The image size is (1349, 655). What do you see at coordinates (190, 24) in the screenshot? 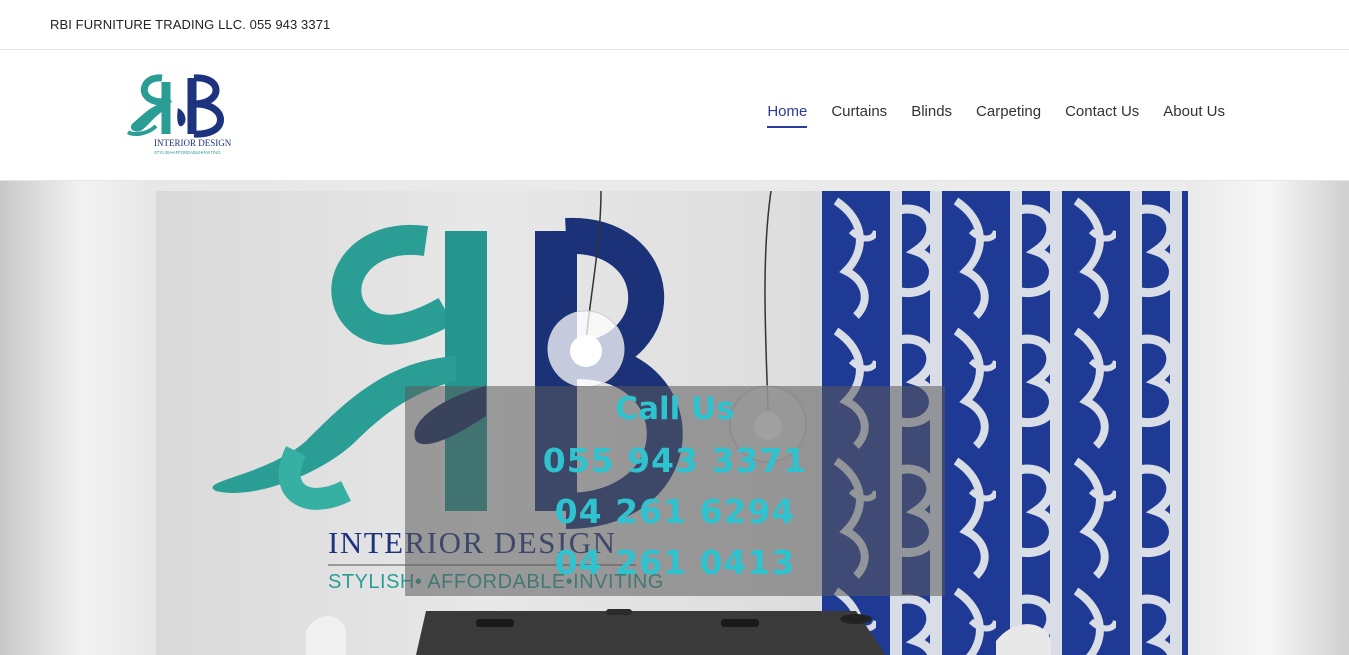
I see `company-info: RBI FURNITURE TRADING LLC. 055 943 3371` at bounding box center [190, 24].